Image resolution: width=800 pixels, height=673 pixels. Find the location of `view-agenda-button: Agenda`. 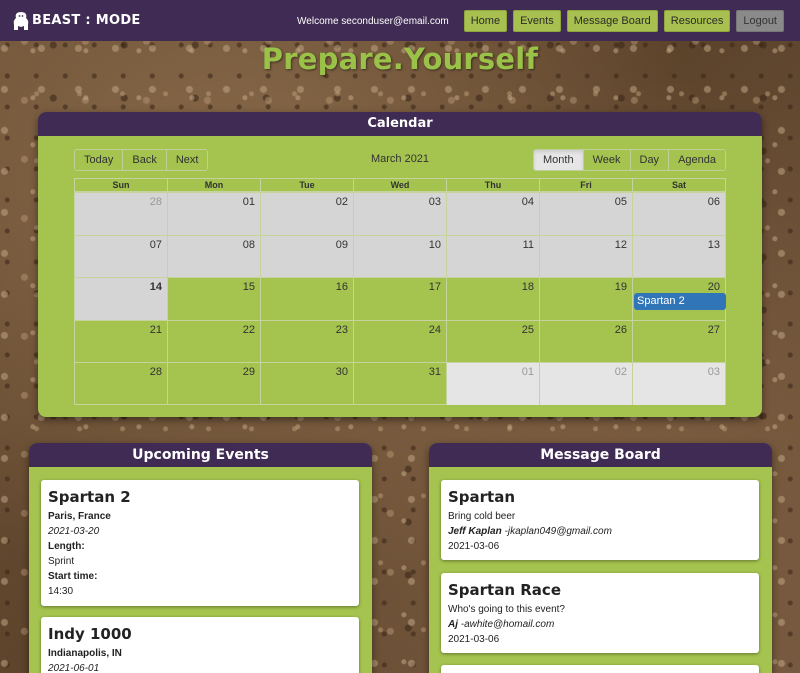

view-agenda-button: Agenda is located at coordinates (697, 160).